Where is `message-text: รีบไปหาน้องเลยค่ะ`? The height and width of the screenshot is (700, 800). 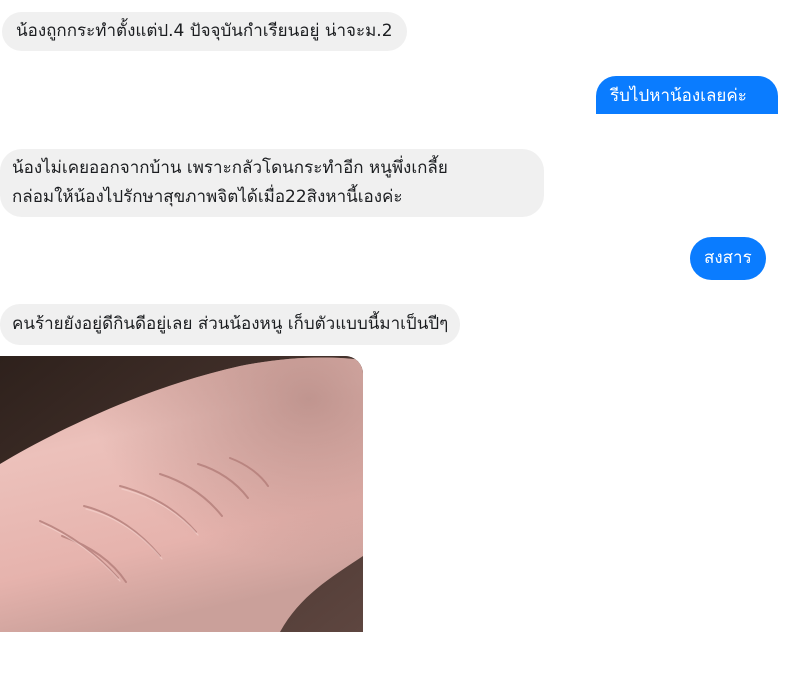
message-text: รีบไปหาน้องเลยค่ะ is located at coordinates (678, 96).